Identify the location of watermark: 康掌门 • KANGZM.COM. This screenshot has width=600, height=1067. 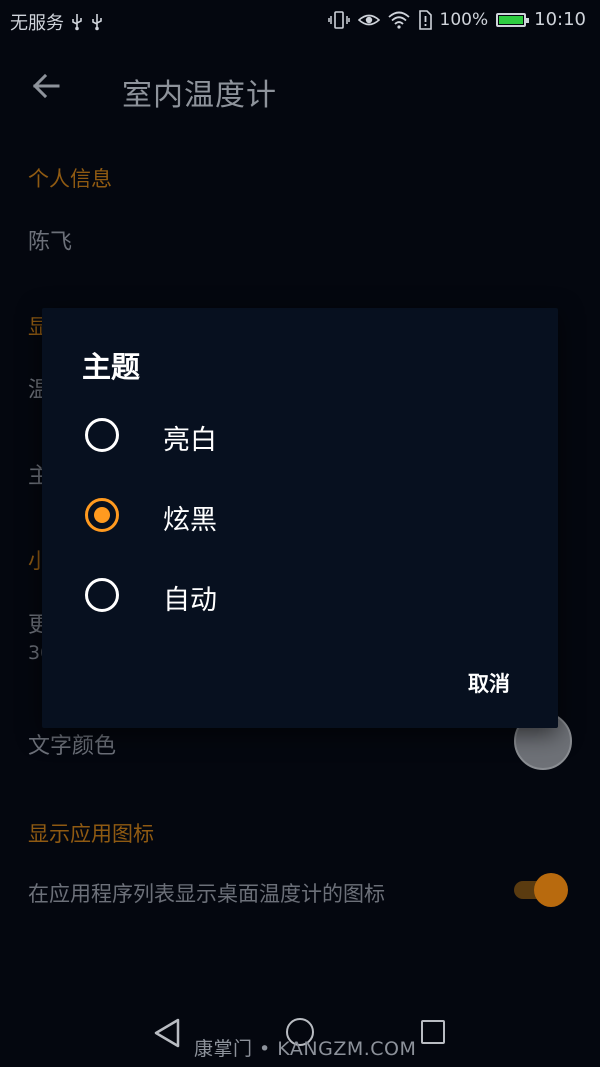
(305, 1049).